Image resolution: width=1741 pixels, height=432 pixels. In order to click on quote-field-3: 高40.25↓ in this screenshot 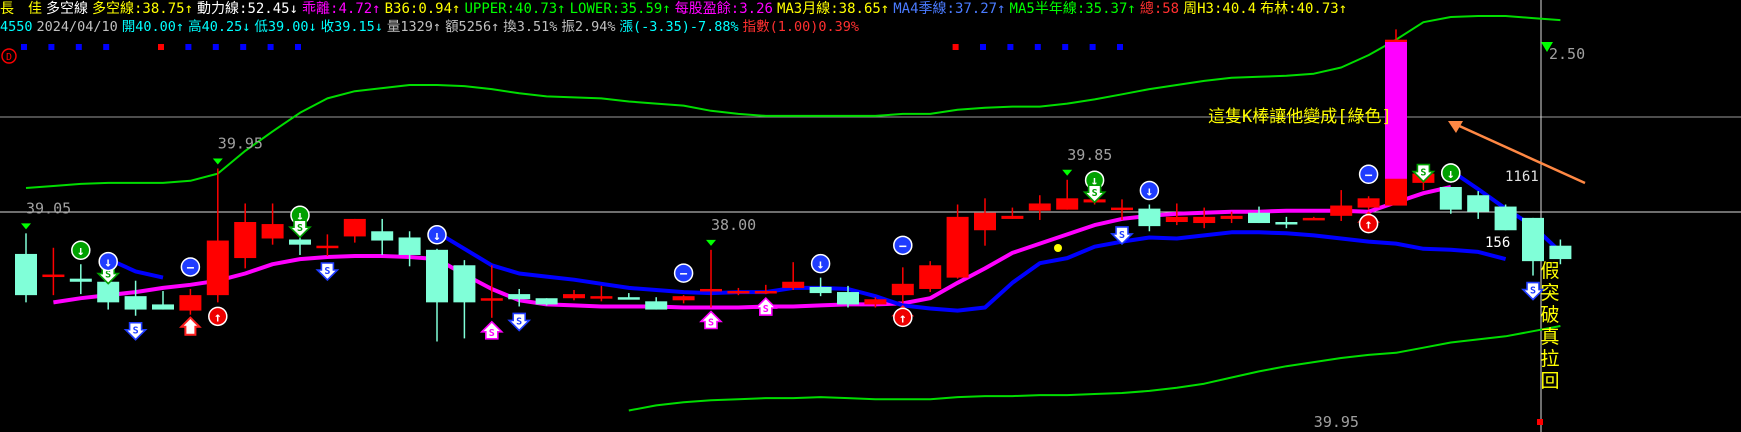, I will do `click(219, 27)`.